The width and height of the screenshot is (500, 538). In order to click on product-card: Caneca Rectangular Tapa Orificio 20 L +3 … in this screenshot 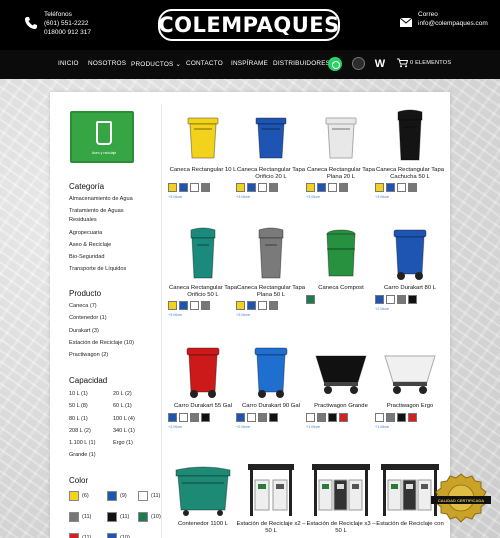, I will do `click(271, 152)`.